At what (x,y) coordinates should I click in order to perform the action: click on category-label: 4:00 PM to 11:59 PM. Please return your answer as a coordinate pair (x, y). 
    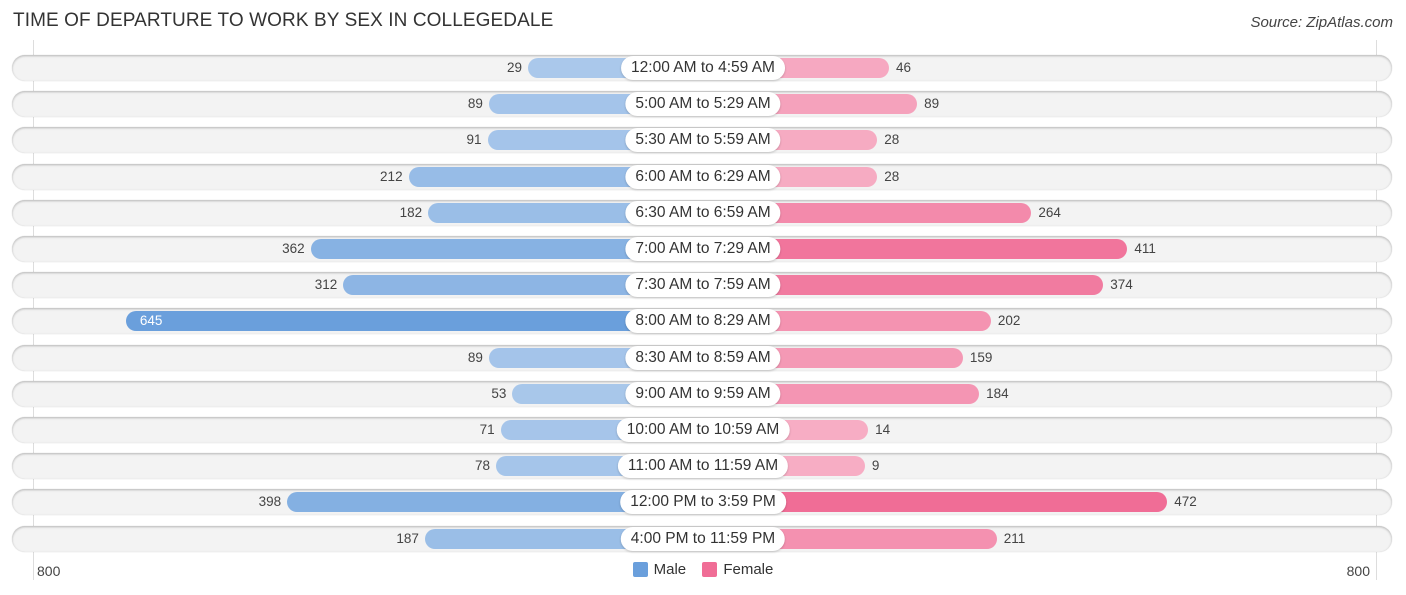
    Looking at the image, I should click on (703, 538).